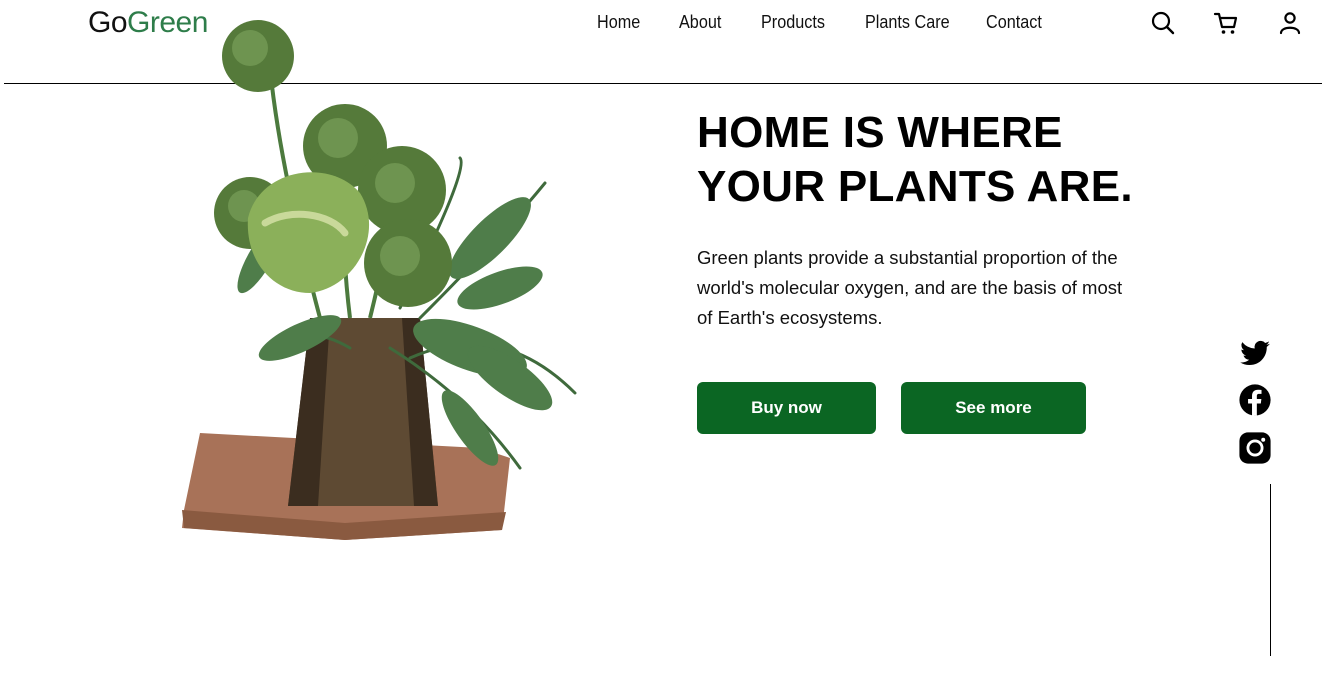 Image resolution: width=1322 pixels, height=694 pixels. What do you see at coordinates (1163, 23) in the screenshot?
I see `search-icon` at bounding box center [1163, 23].